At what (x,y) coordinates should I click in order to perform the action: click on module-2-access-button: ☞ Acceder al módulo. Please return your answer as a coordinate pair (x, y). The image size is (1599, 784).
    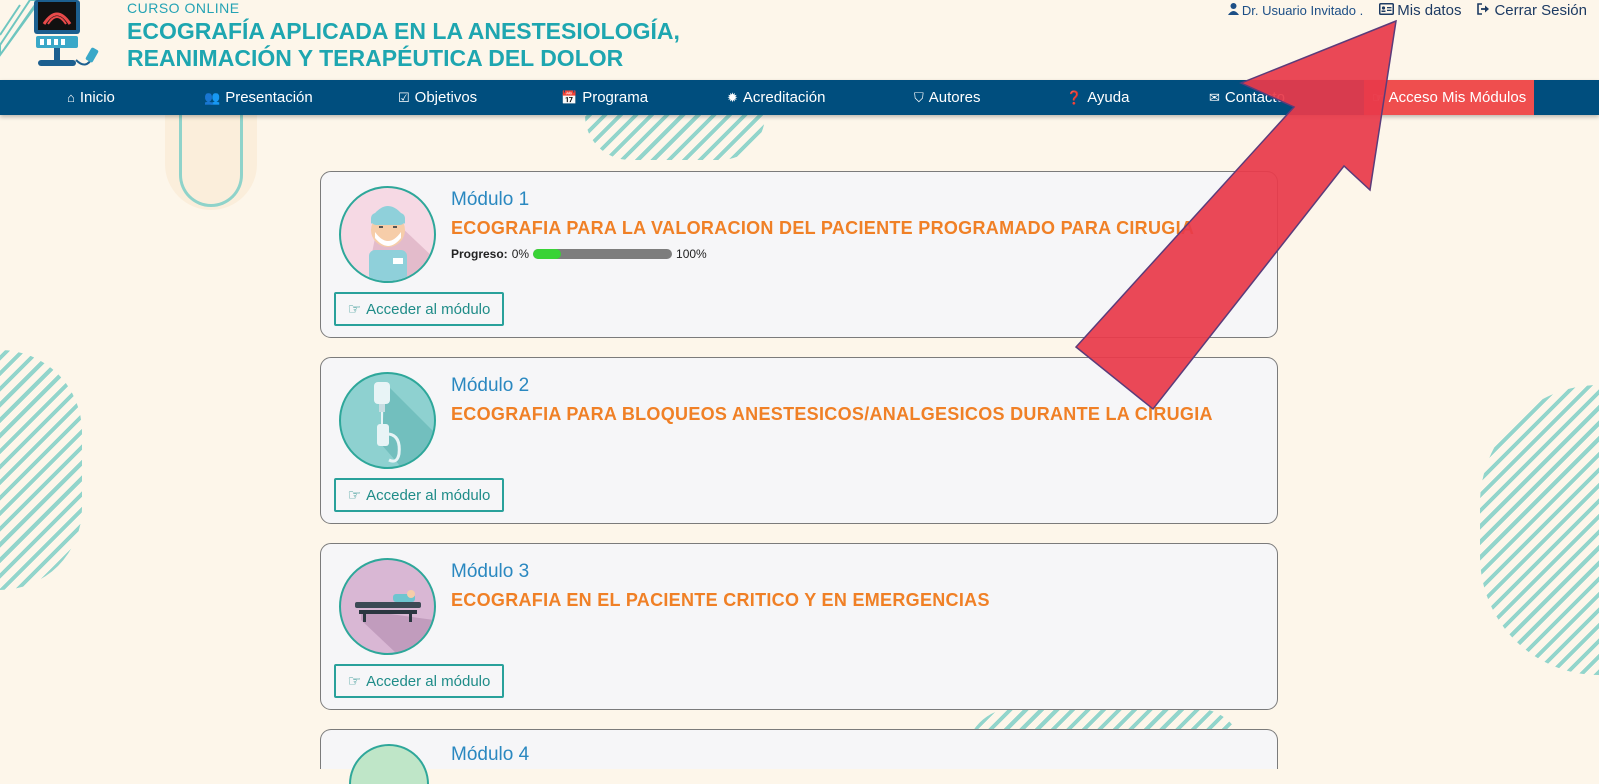
    Looking at the image, I should click on (419, 495).